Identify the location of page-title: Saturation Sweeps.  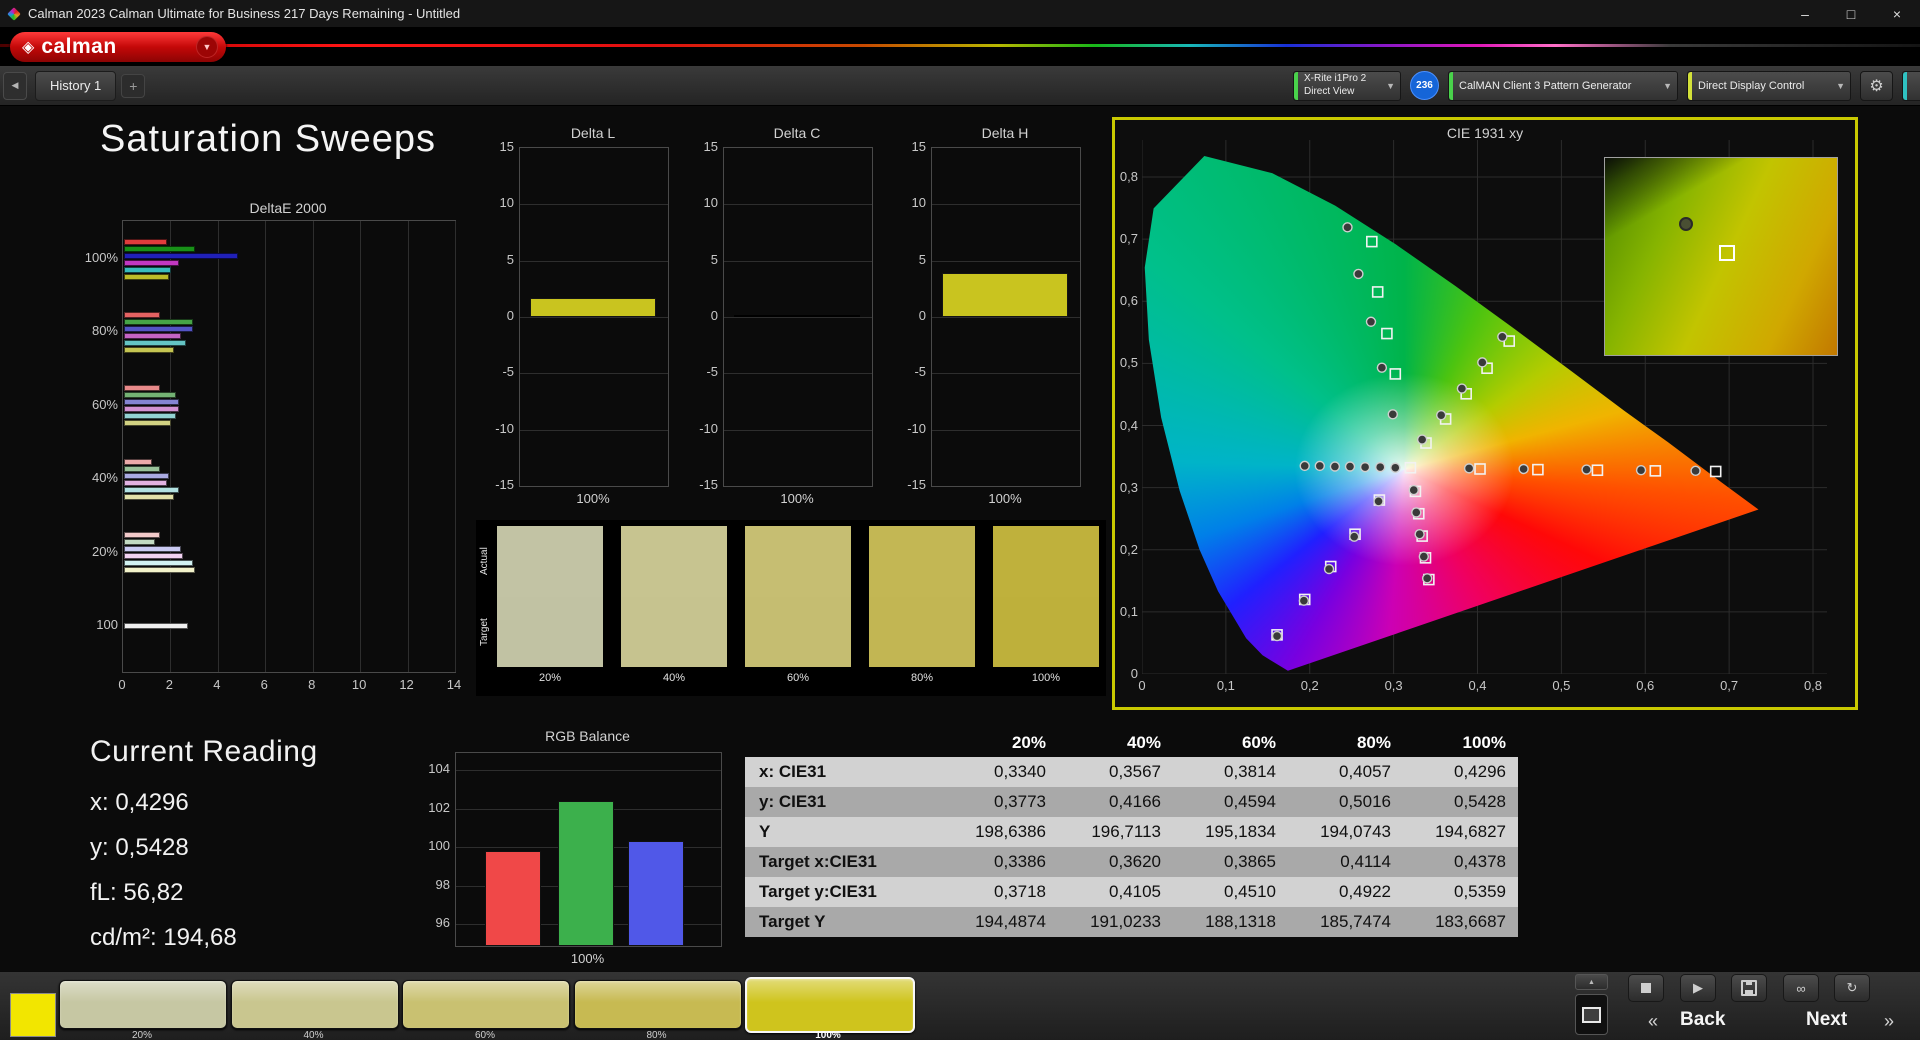
(268, 139).